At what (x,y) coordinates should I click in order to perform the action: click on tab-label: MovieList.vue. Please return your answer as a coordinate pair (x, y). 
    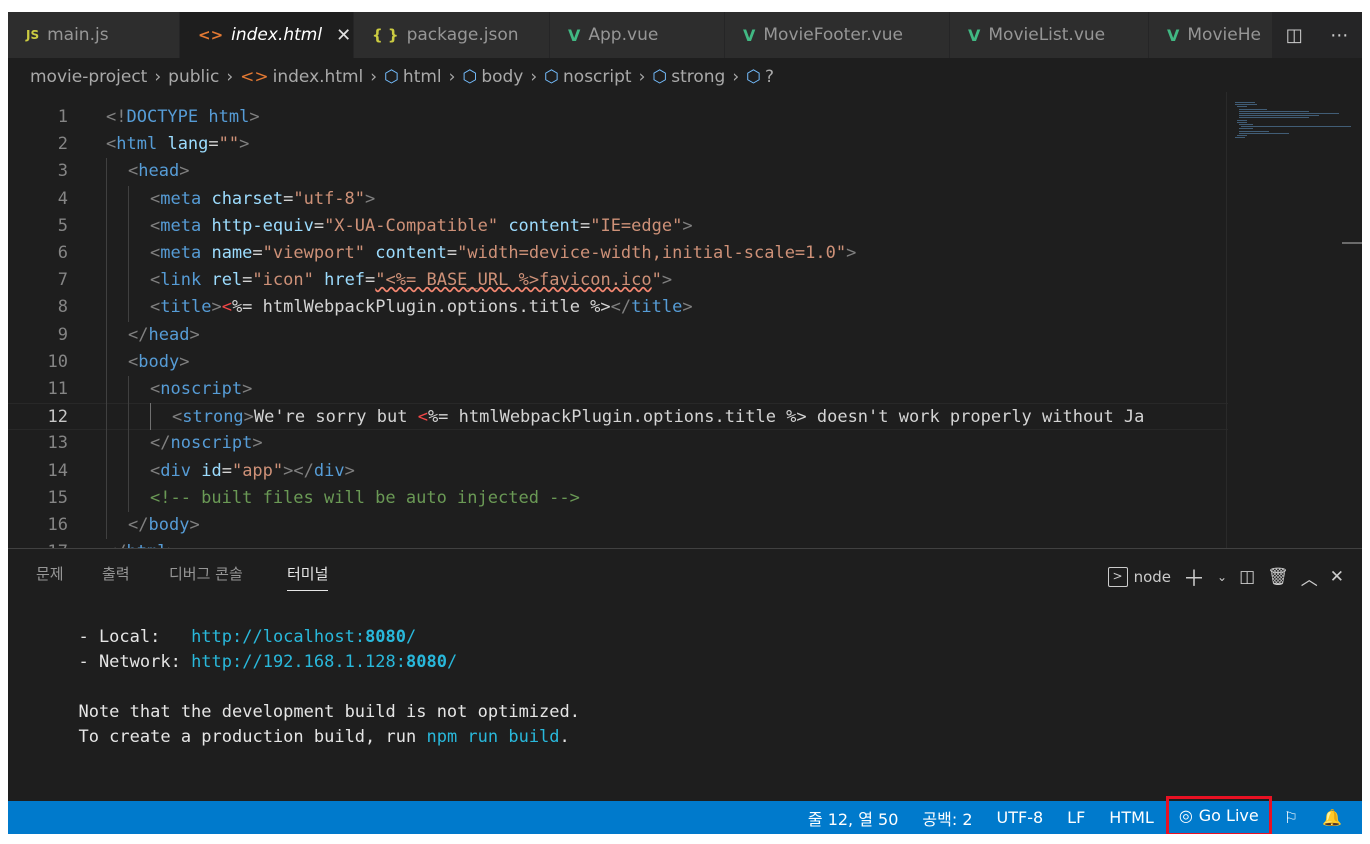
    Looking at the image, I should click on (1047, 35).